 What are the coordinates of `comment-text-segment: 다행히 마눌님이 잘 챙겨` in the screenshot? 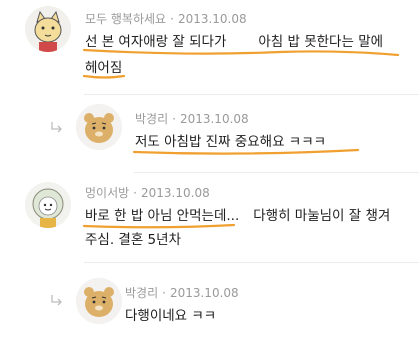 It's located at (322, 216).